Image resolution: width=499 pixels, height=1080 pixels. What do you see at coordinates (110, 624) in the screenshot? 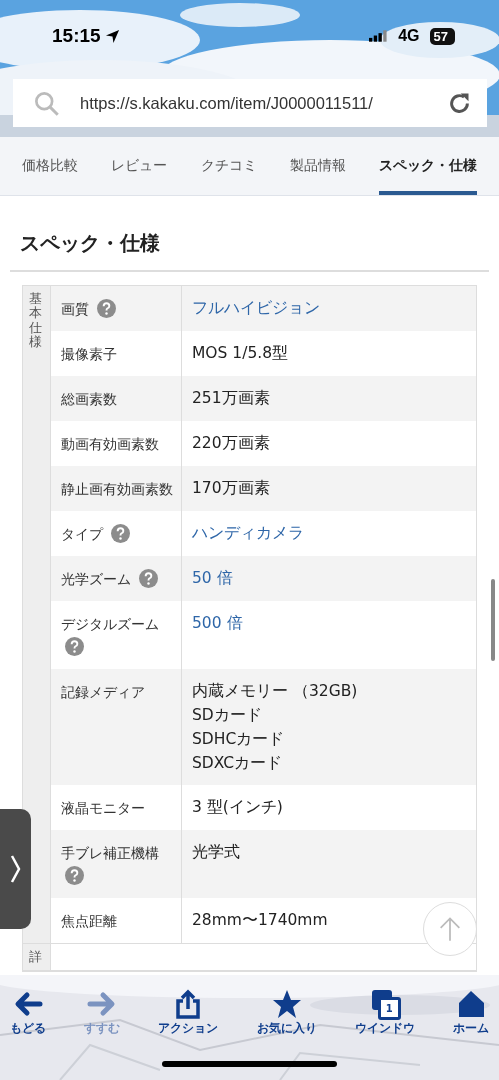
I see `spec-label: デジタルズーム` at bounding box center [110, 624].